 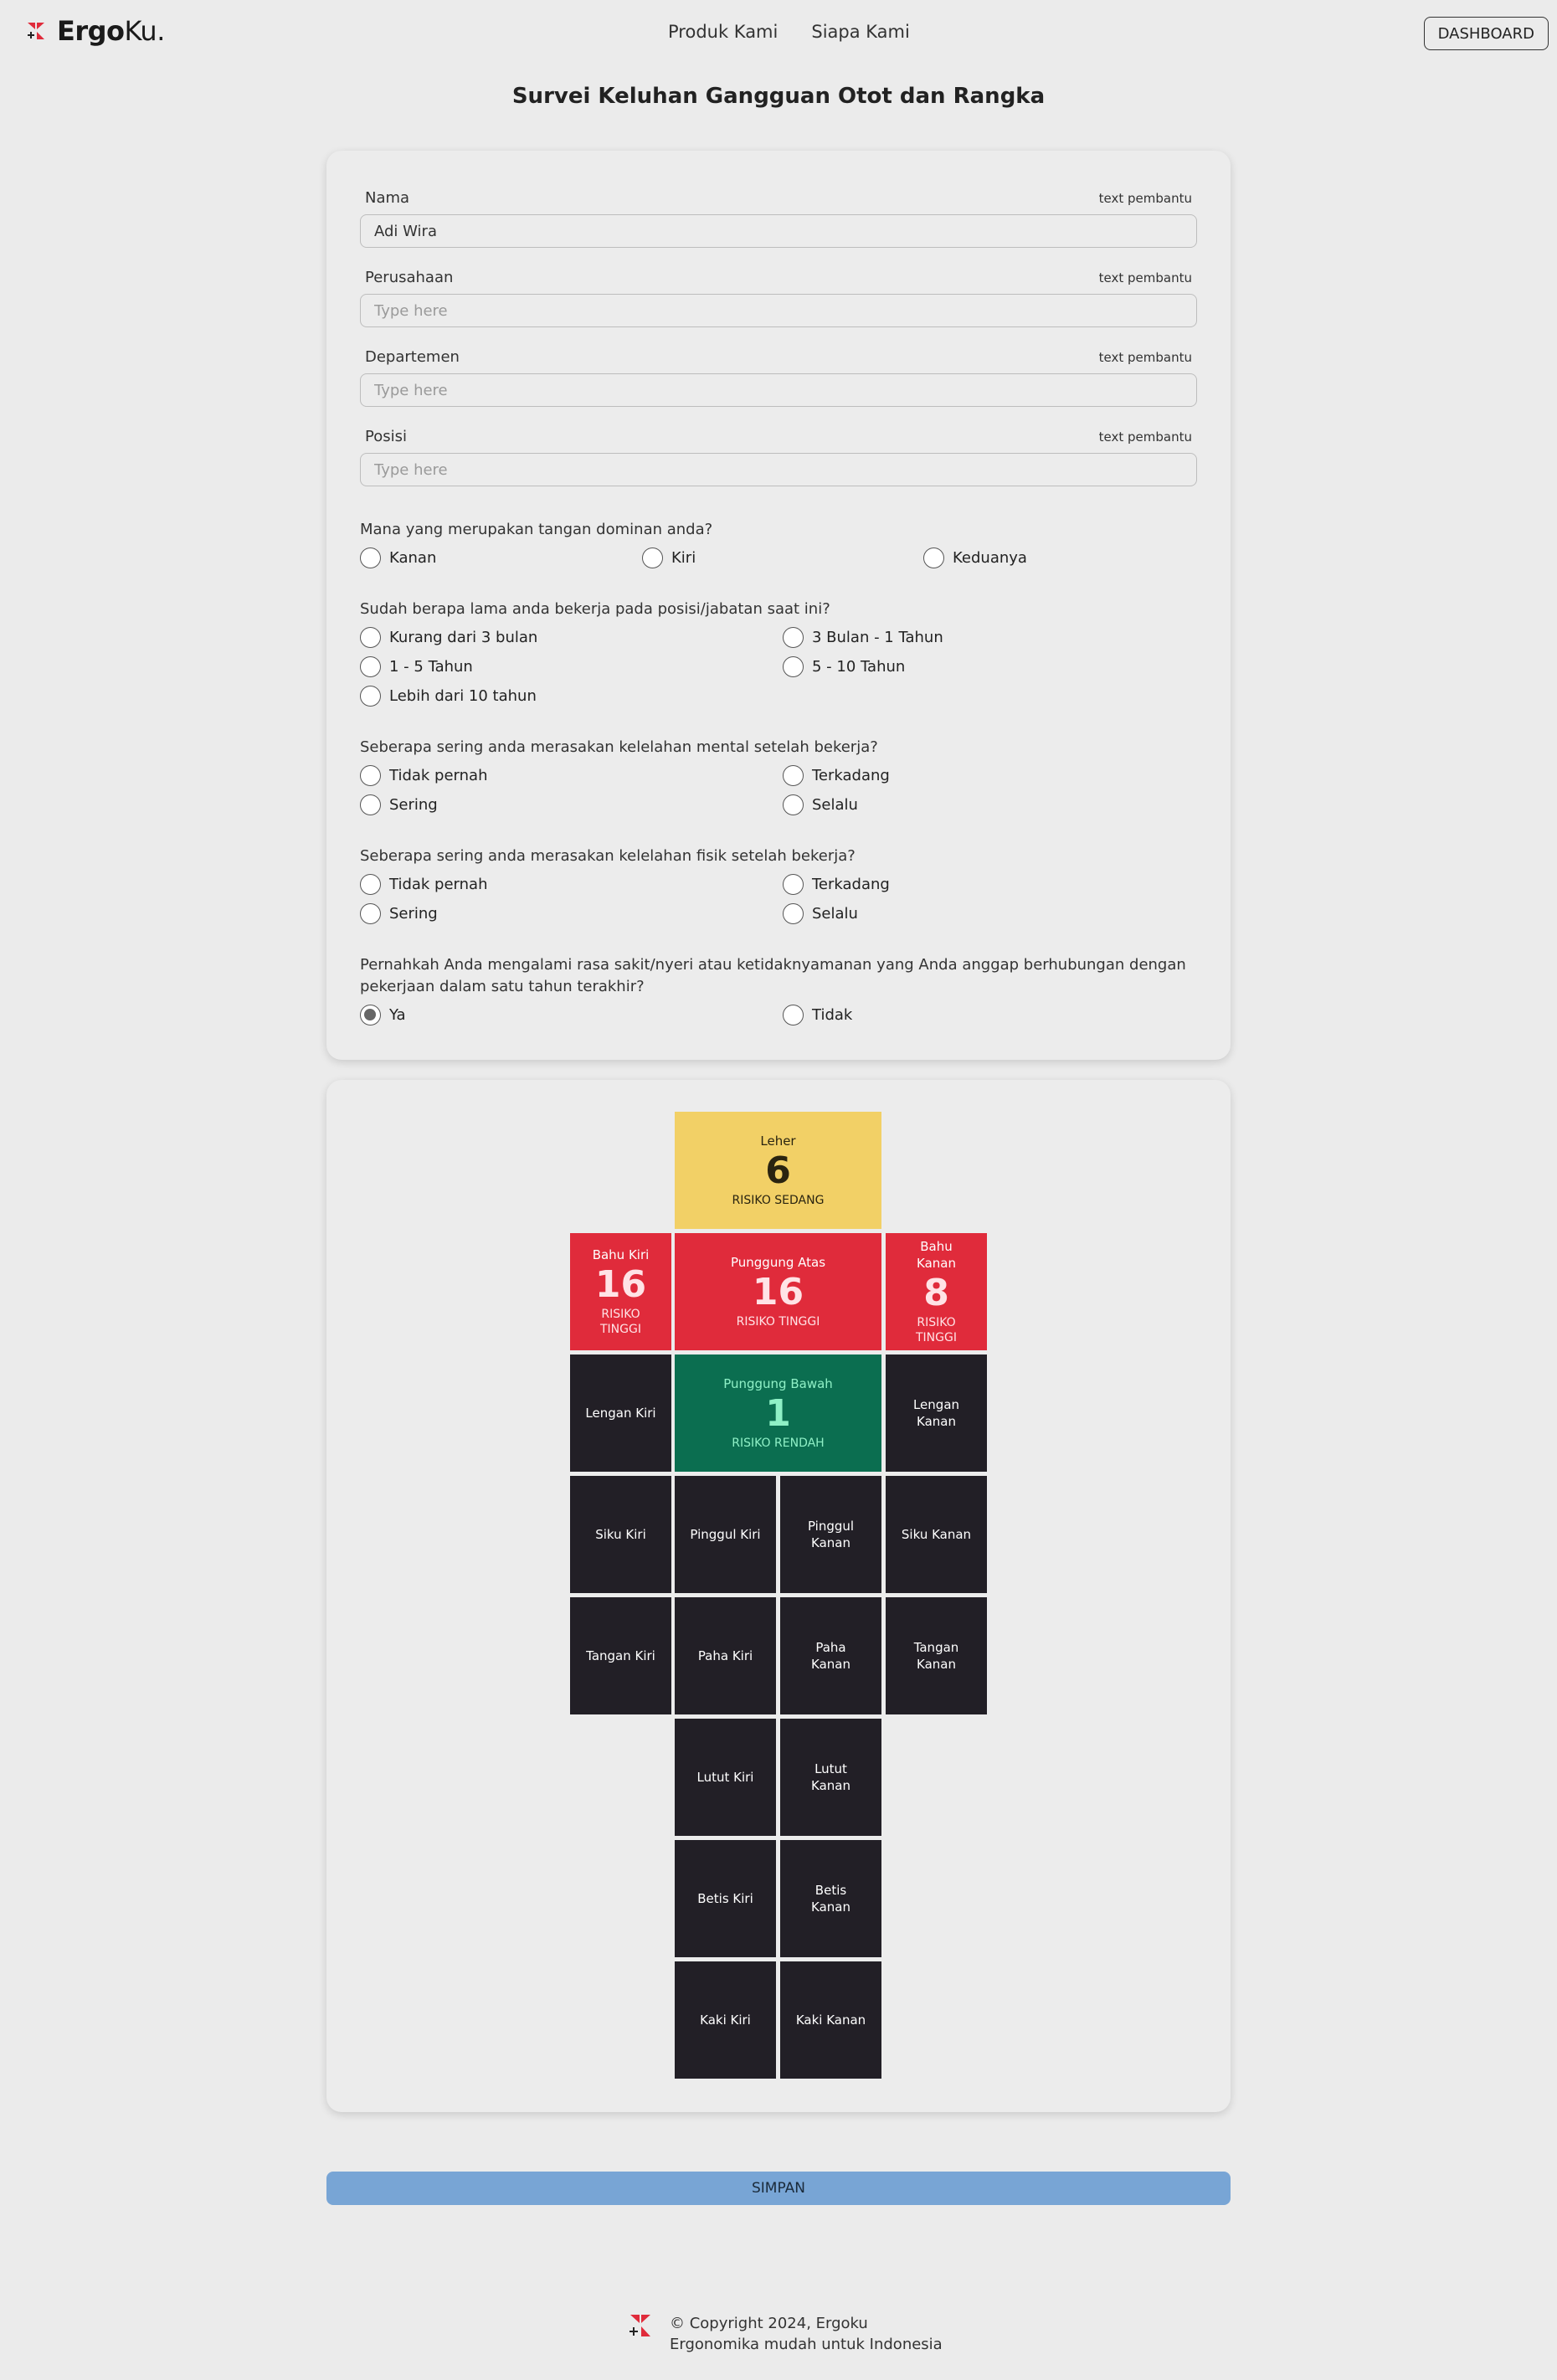 What do you see at coordinates (830, 1777) in the screenshot?
I see `body-cell-lutut-kanan: Lutut Kanan` at bounding box center [830, 1777].